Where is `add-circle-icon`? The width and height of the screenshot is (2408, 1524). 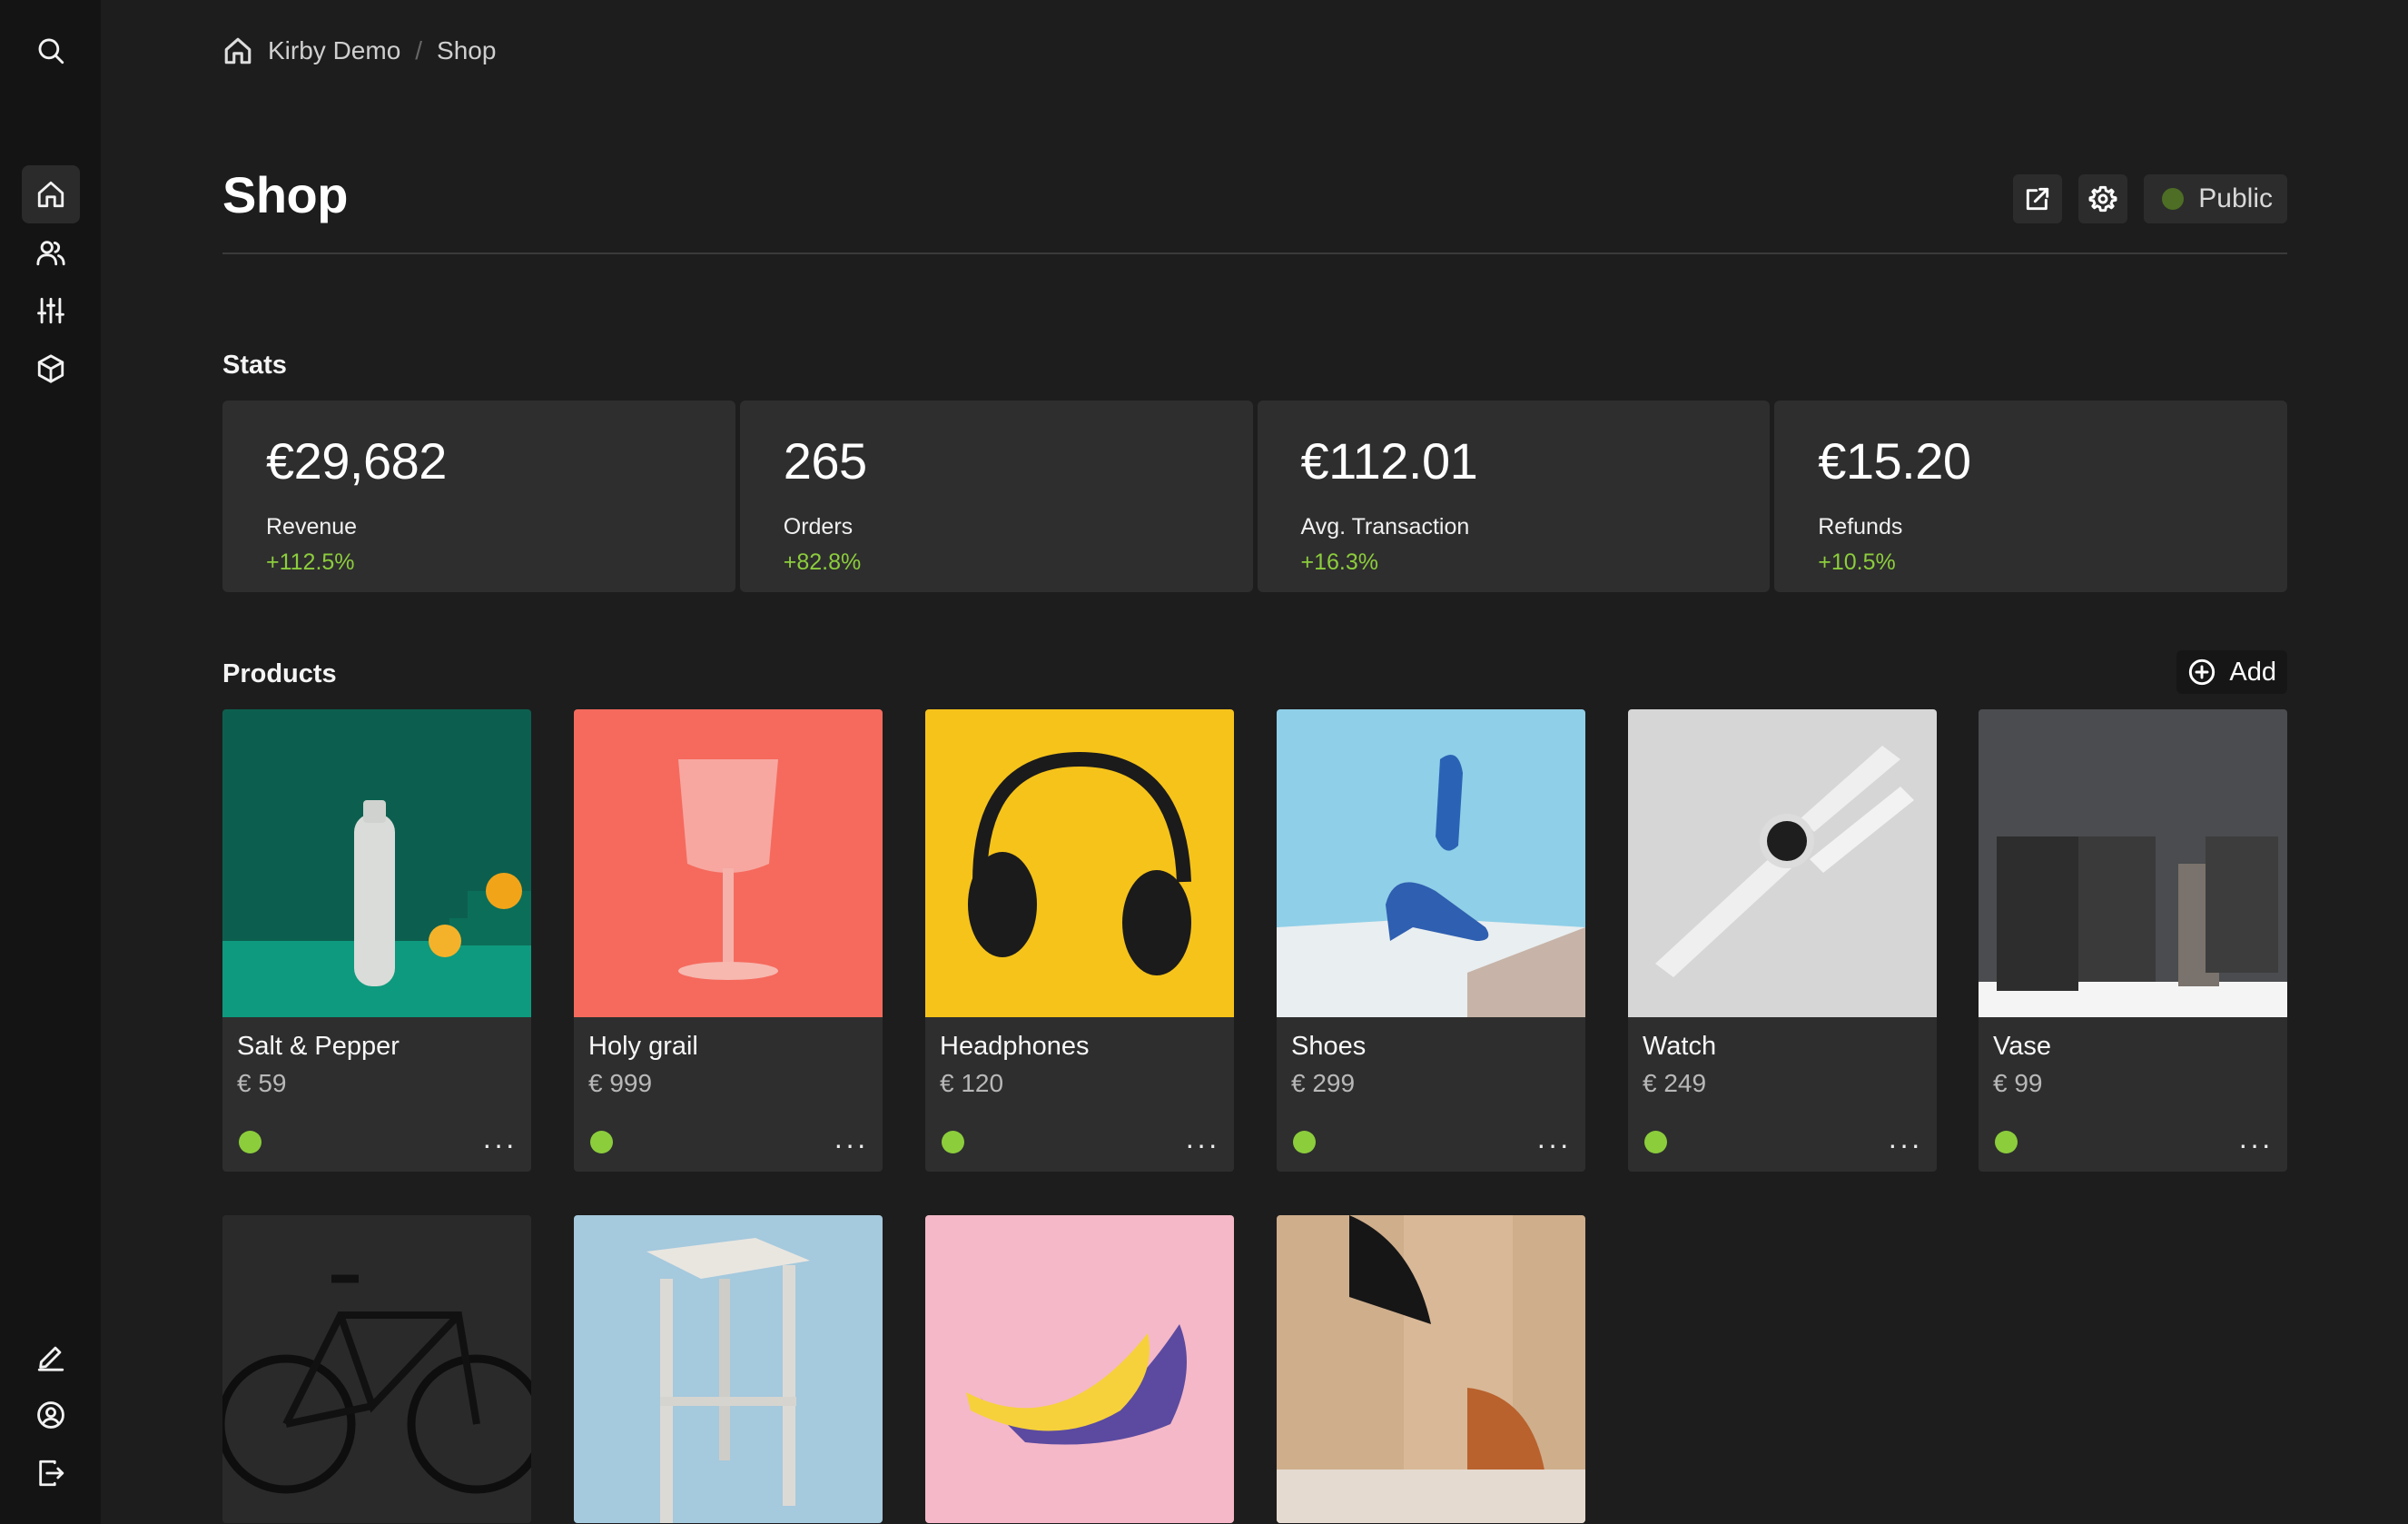
add-circle-icon is located at coordinates (2202, 672).